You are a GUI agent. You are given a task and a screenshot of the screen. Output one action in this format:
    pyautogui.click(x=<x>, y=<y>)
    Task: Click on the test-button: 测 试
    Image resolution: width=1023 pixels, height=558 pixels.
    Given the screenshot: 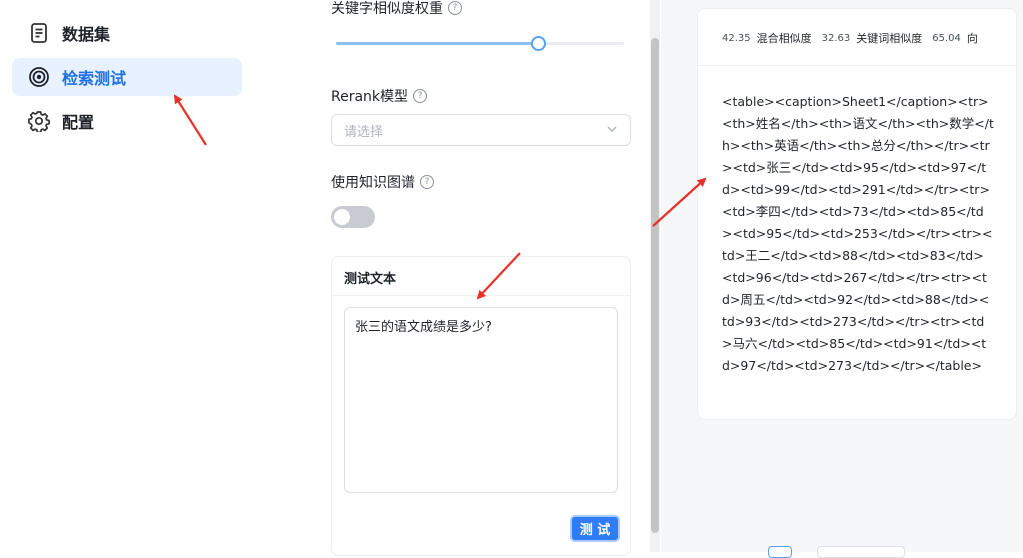 What is the action you would take?
    pyautogui.click(x=595, y=528)
    